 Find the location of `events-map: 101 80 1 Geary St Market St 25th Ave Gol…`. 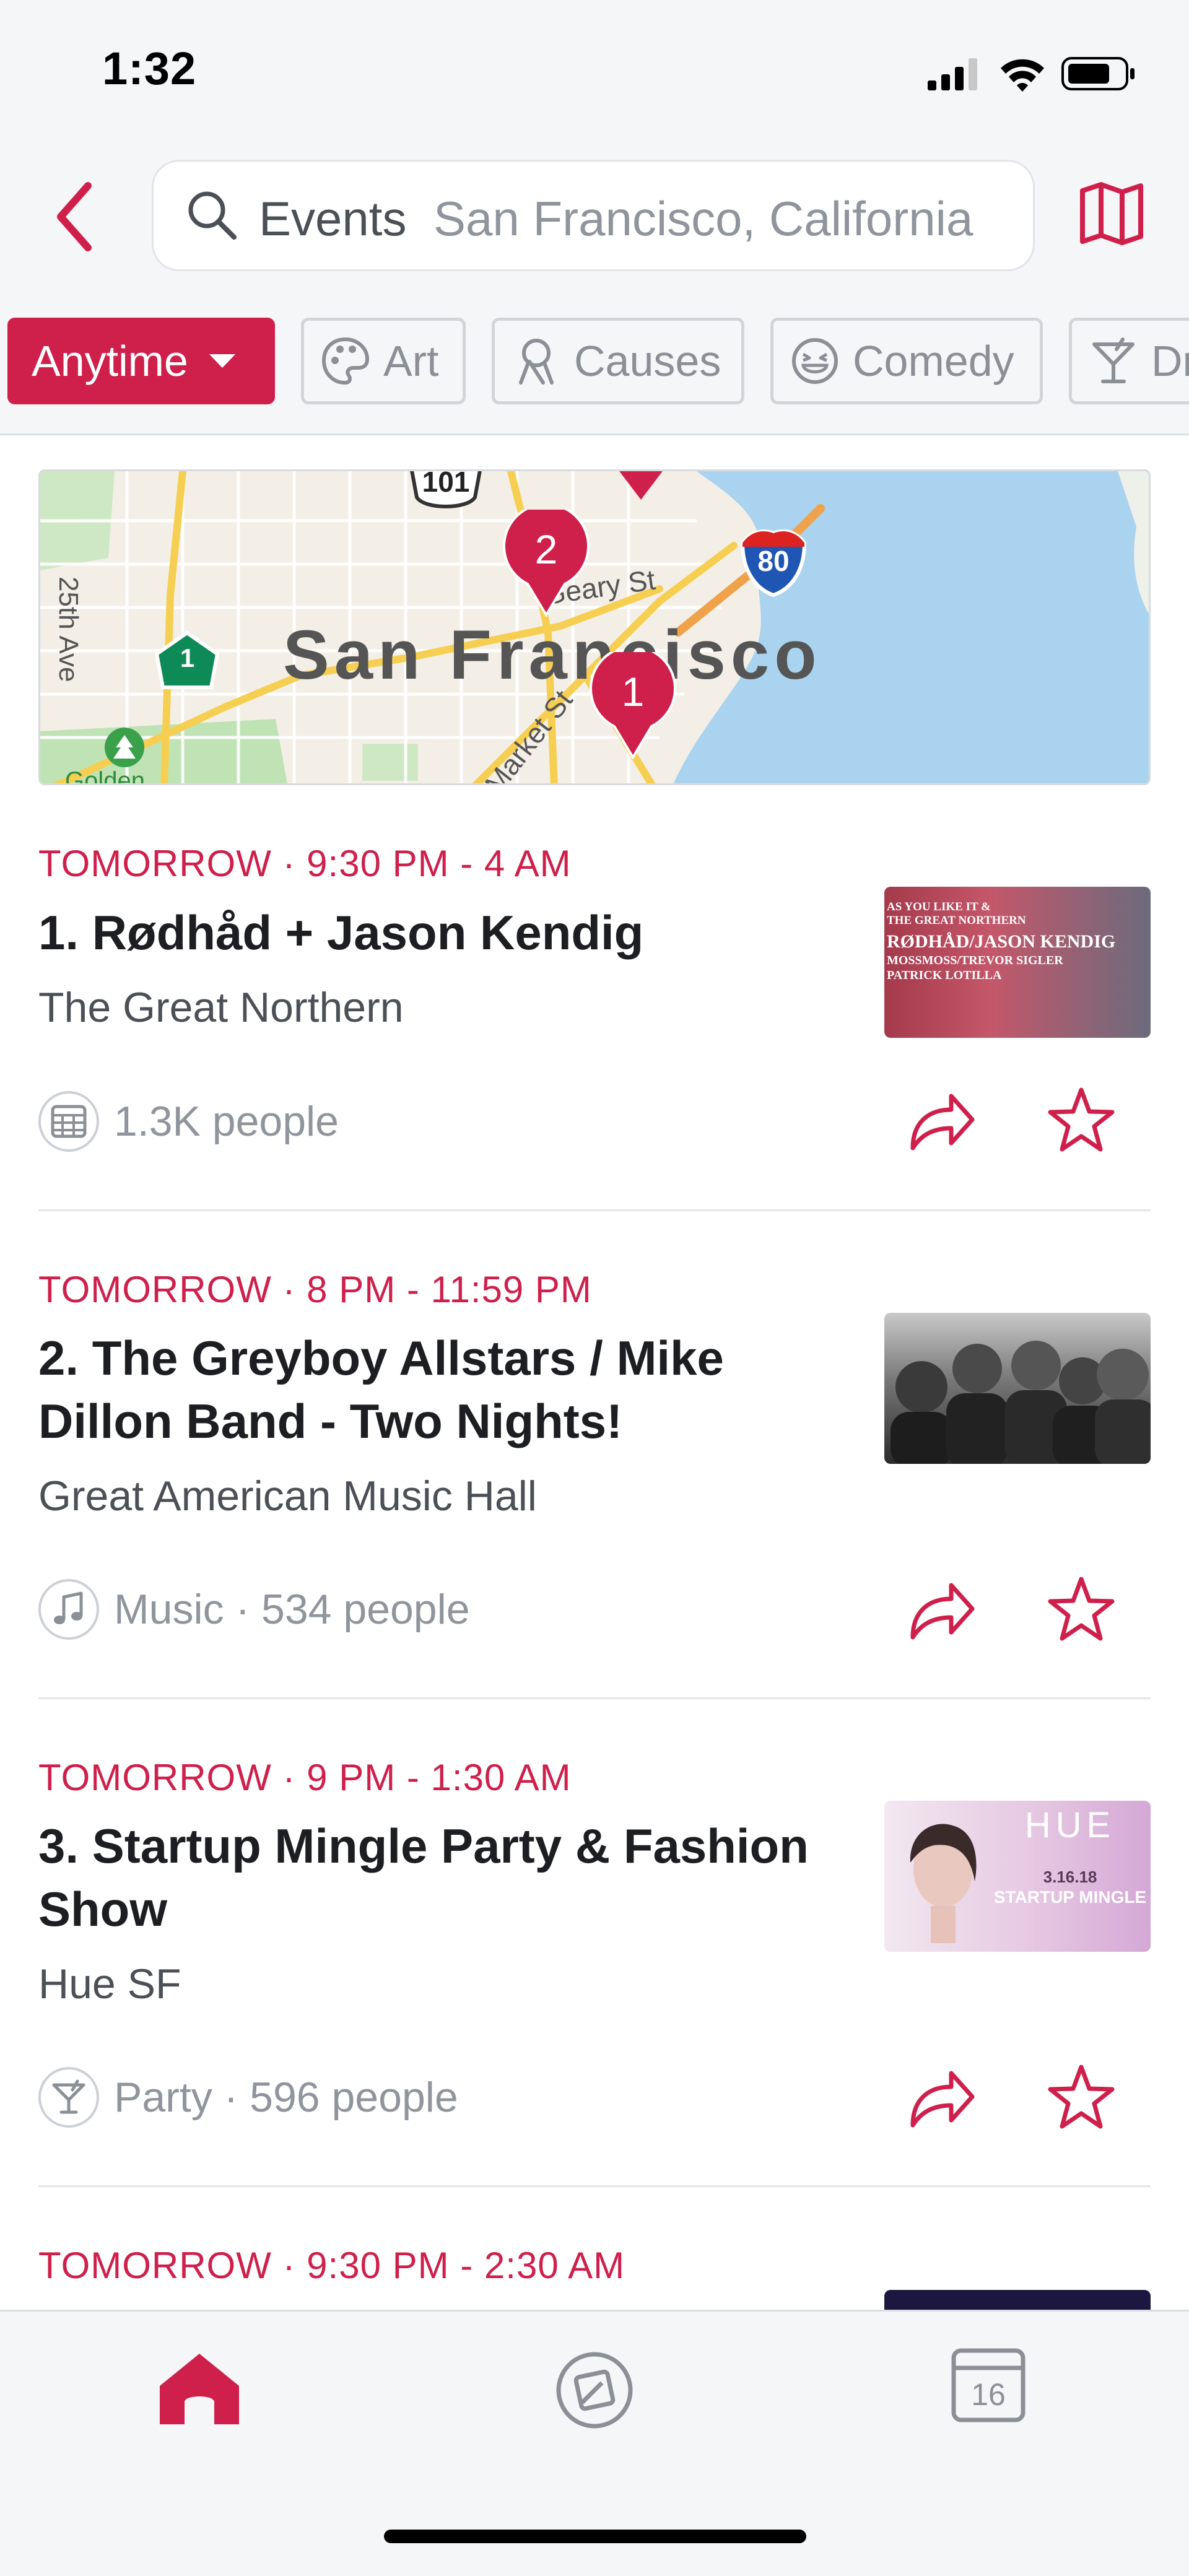

events-map: 101 80 1 Geary St Market St 25th Ave Gol… is located at coordinates (594, 627).